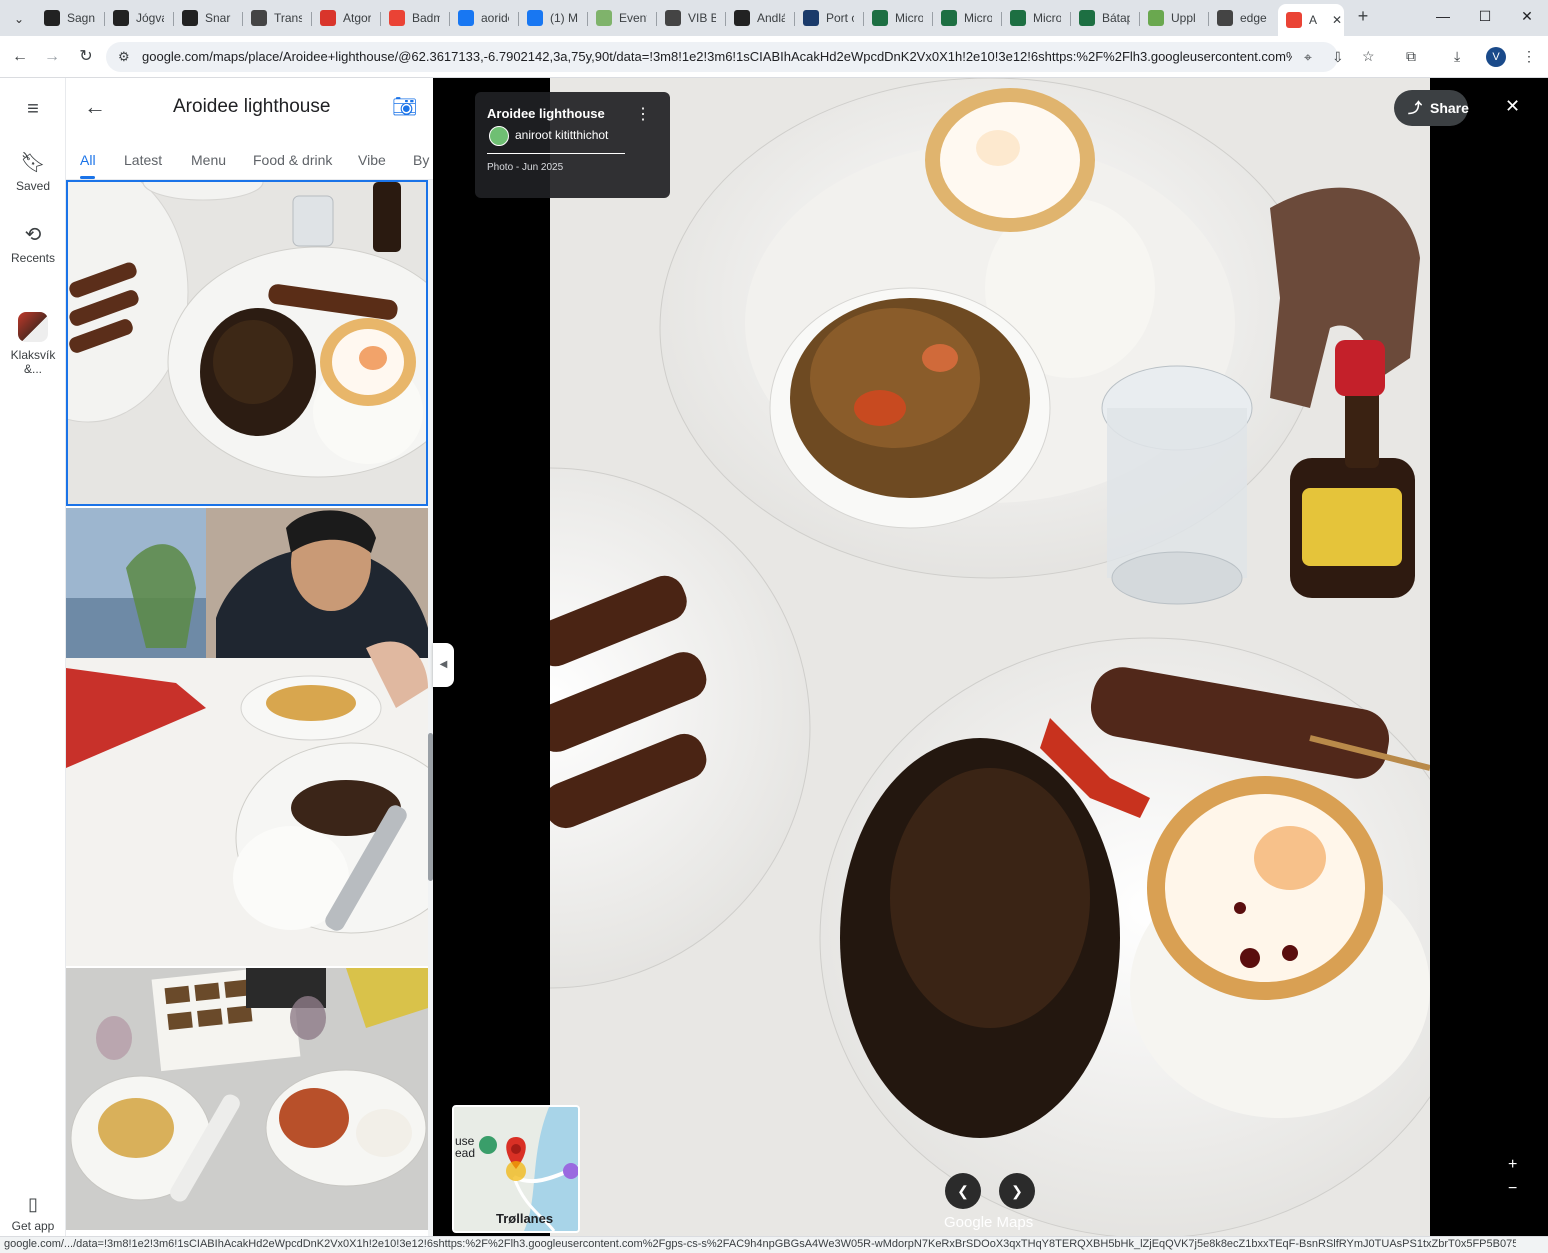 Image resolution: width=1548 pixels, height=1253 pixels. I want to click on browser-tab: aoride, so click(482, 18).